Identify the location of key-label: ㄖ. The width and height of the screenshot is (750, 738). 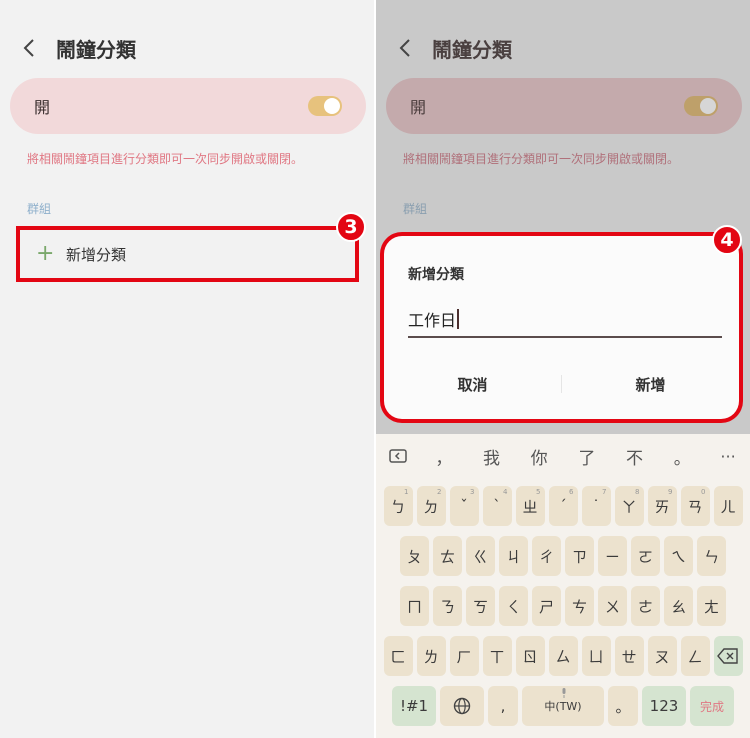
(530, 656).